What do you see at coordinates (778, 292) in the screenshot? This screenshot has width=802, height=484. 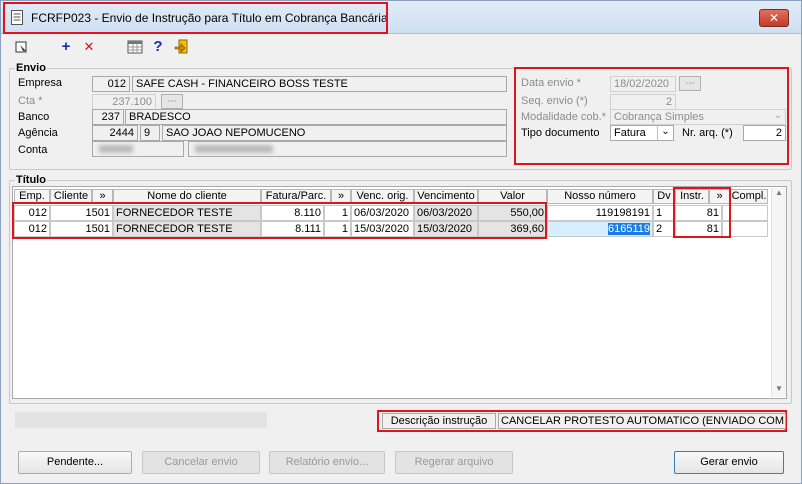 I see `vertical-scrollbar: ▲ ▼` at bounding box center [778, 292].